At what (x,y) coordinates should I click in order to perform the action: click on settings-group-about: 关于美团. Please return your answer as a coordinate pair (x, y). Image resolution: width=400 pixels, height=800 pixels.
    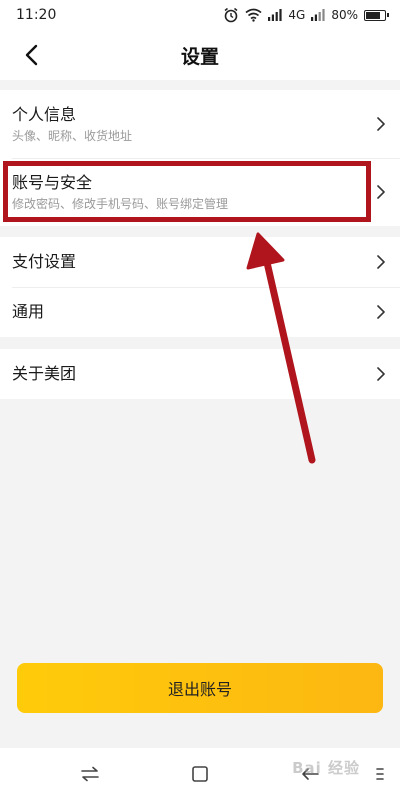
    Looking at the image, I should click on (200, 374).